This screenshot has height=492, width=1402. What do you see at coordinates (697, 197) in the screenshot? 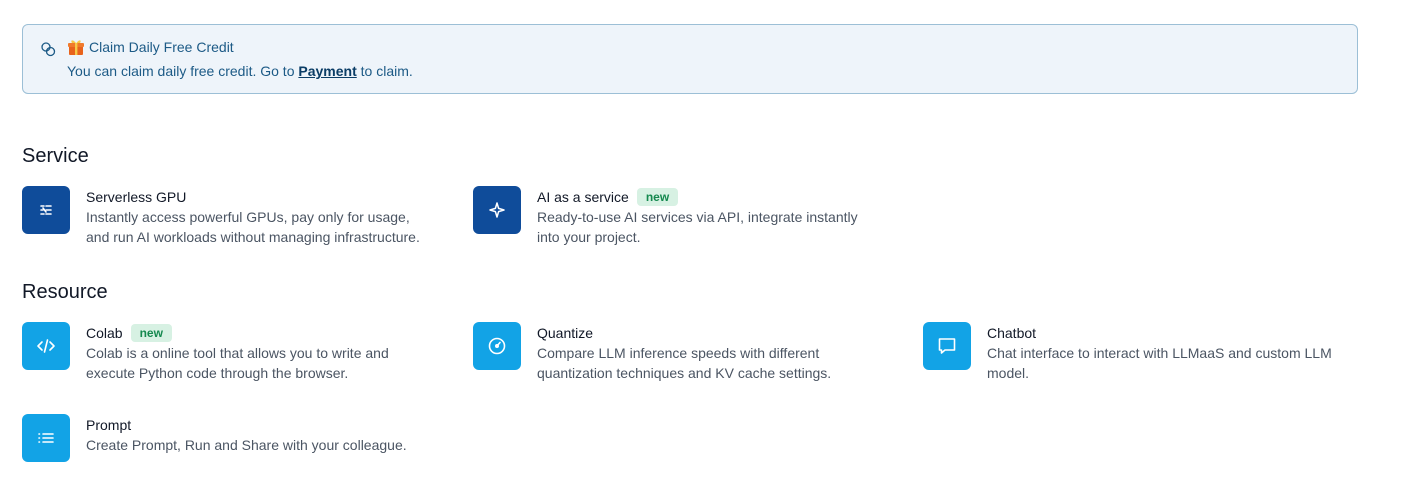
I see `card-title-row: AI as a service new` at bounding box center [697, 197].